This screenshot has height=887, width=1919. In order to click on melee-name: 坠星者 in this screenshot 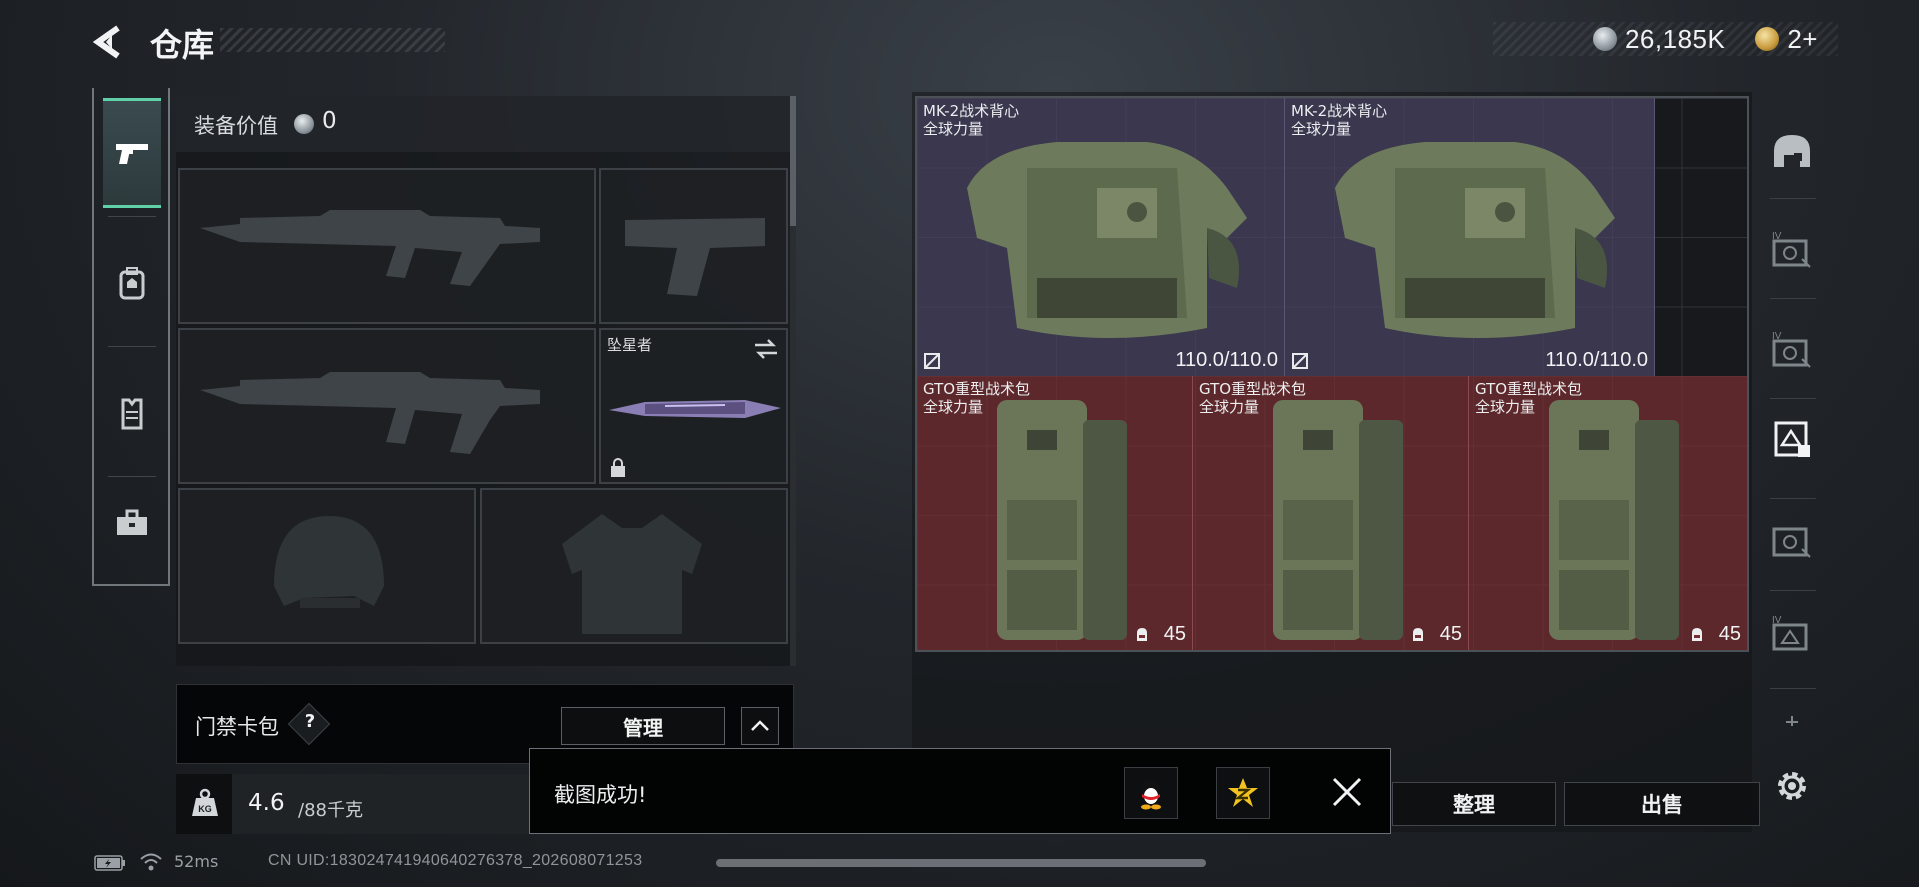, I will do `click(630, 345)`.